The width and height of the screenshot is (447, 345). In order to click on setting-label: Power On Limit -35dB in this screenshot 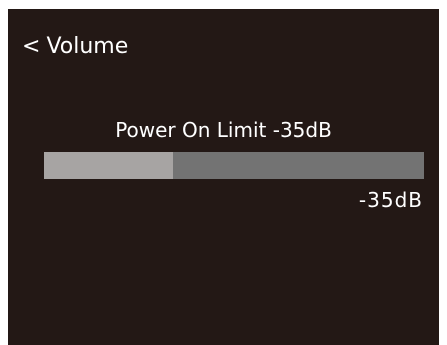, I will do `click(223, 130)`.